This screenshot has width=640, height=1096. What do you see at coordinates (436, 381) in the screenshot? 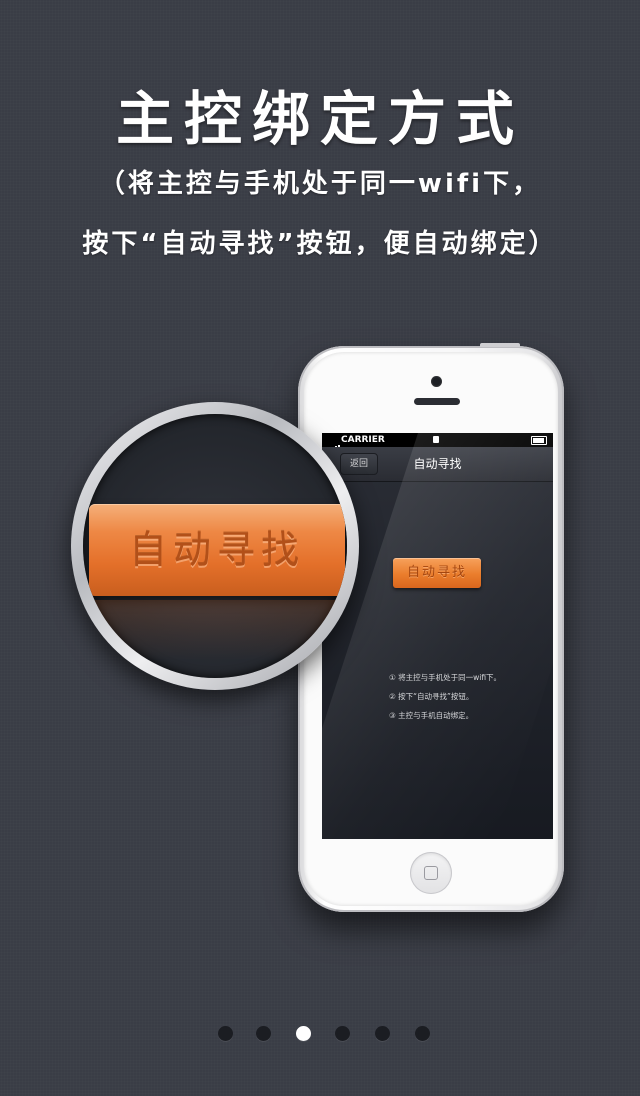
I see `front-camera-icon` at bounding box center [436, 381].